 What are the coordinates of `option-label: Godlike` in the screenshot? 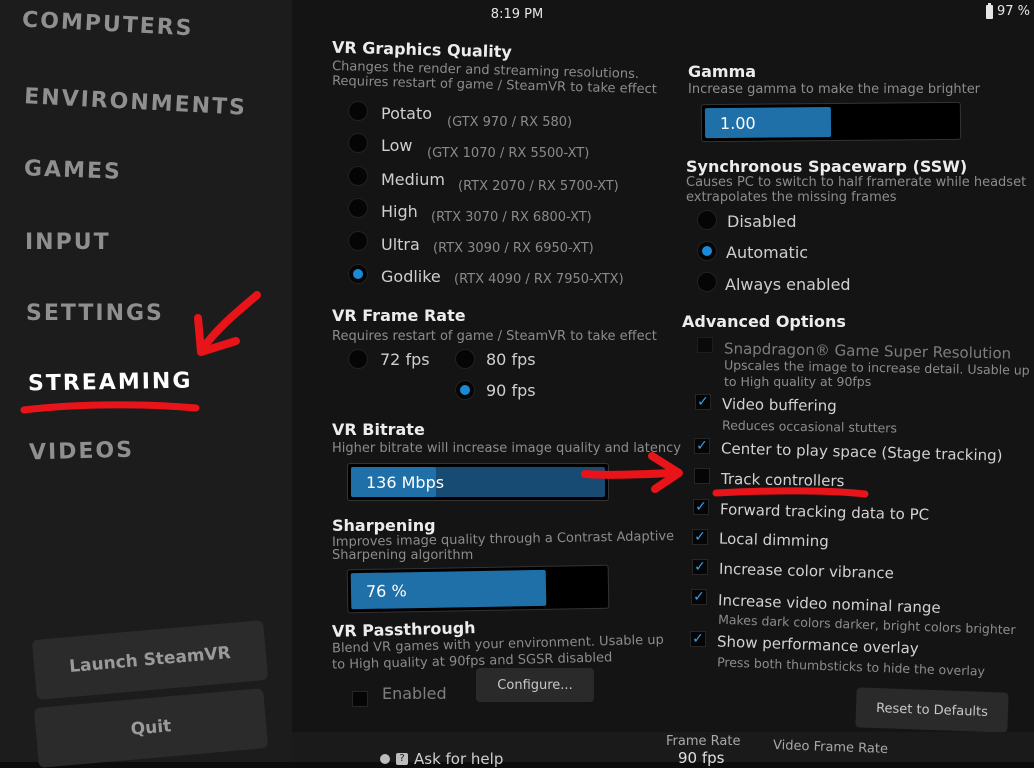 It's located at (411, 276).